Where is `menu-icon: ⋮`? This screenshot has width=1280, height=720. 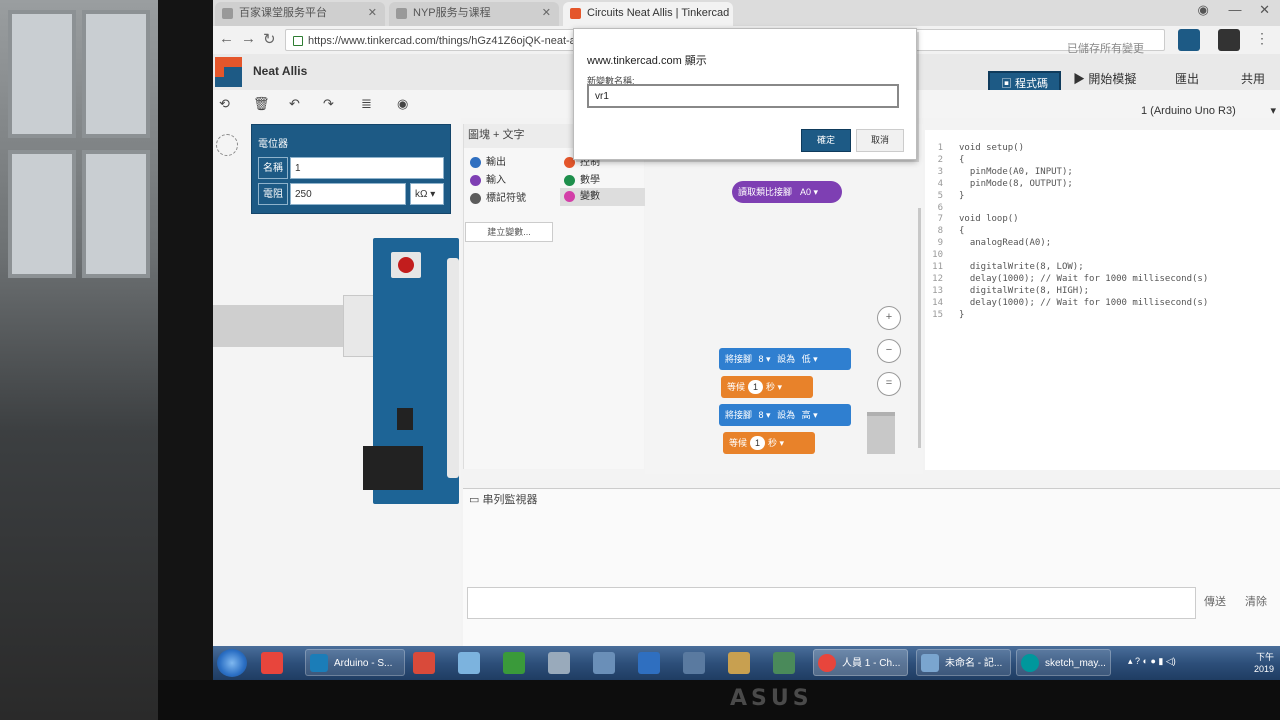 menu-icon: ⋮ is located at coordinates (1262, 38).